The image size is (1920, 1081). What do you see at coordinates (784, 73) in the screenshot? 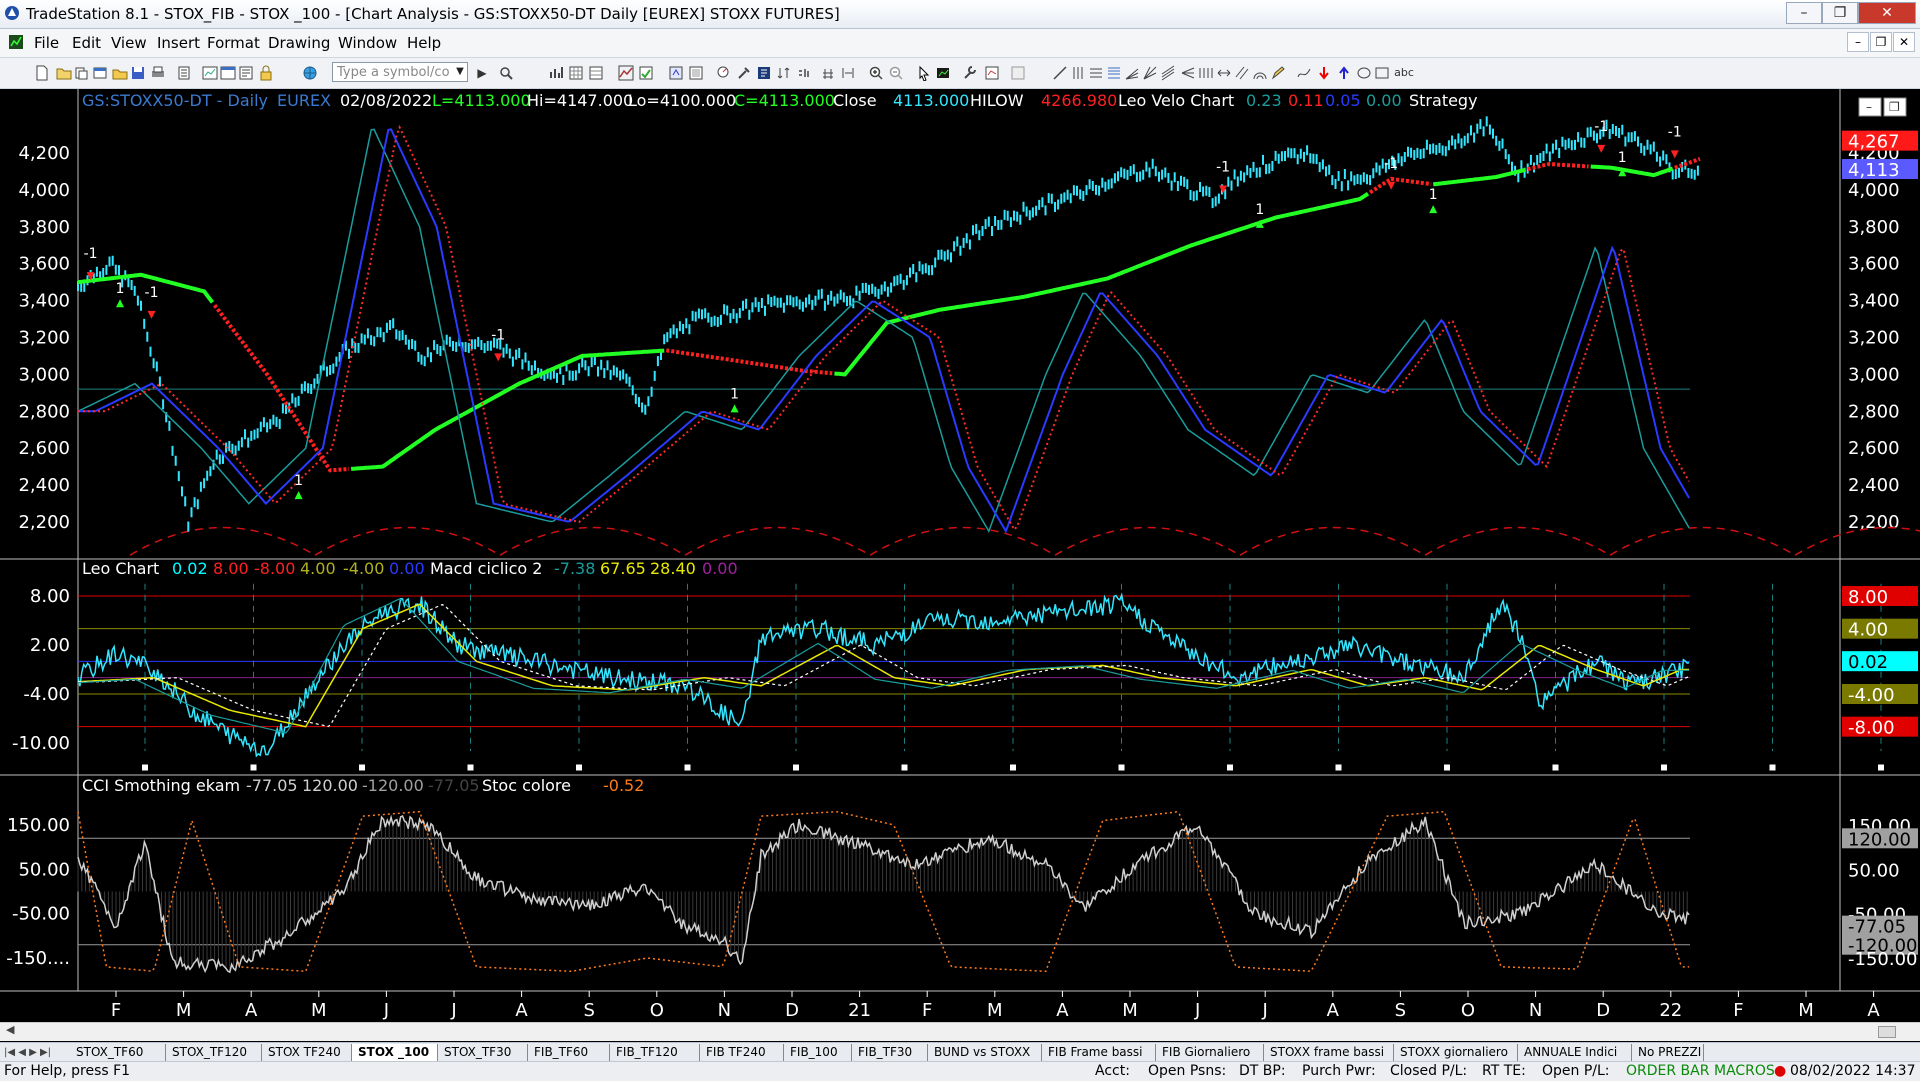
I see `sort-icon` at bounding box center [784, 73].